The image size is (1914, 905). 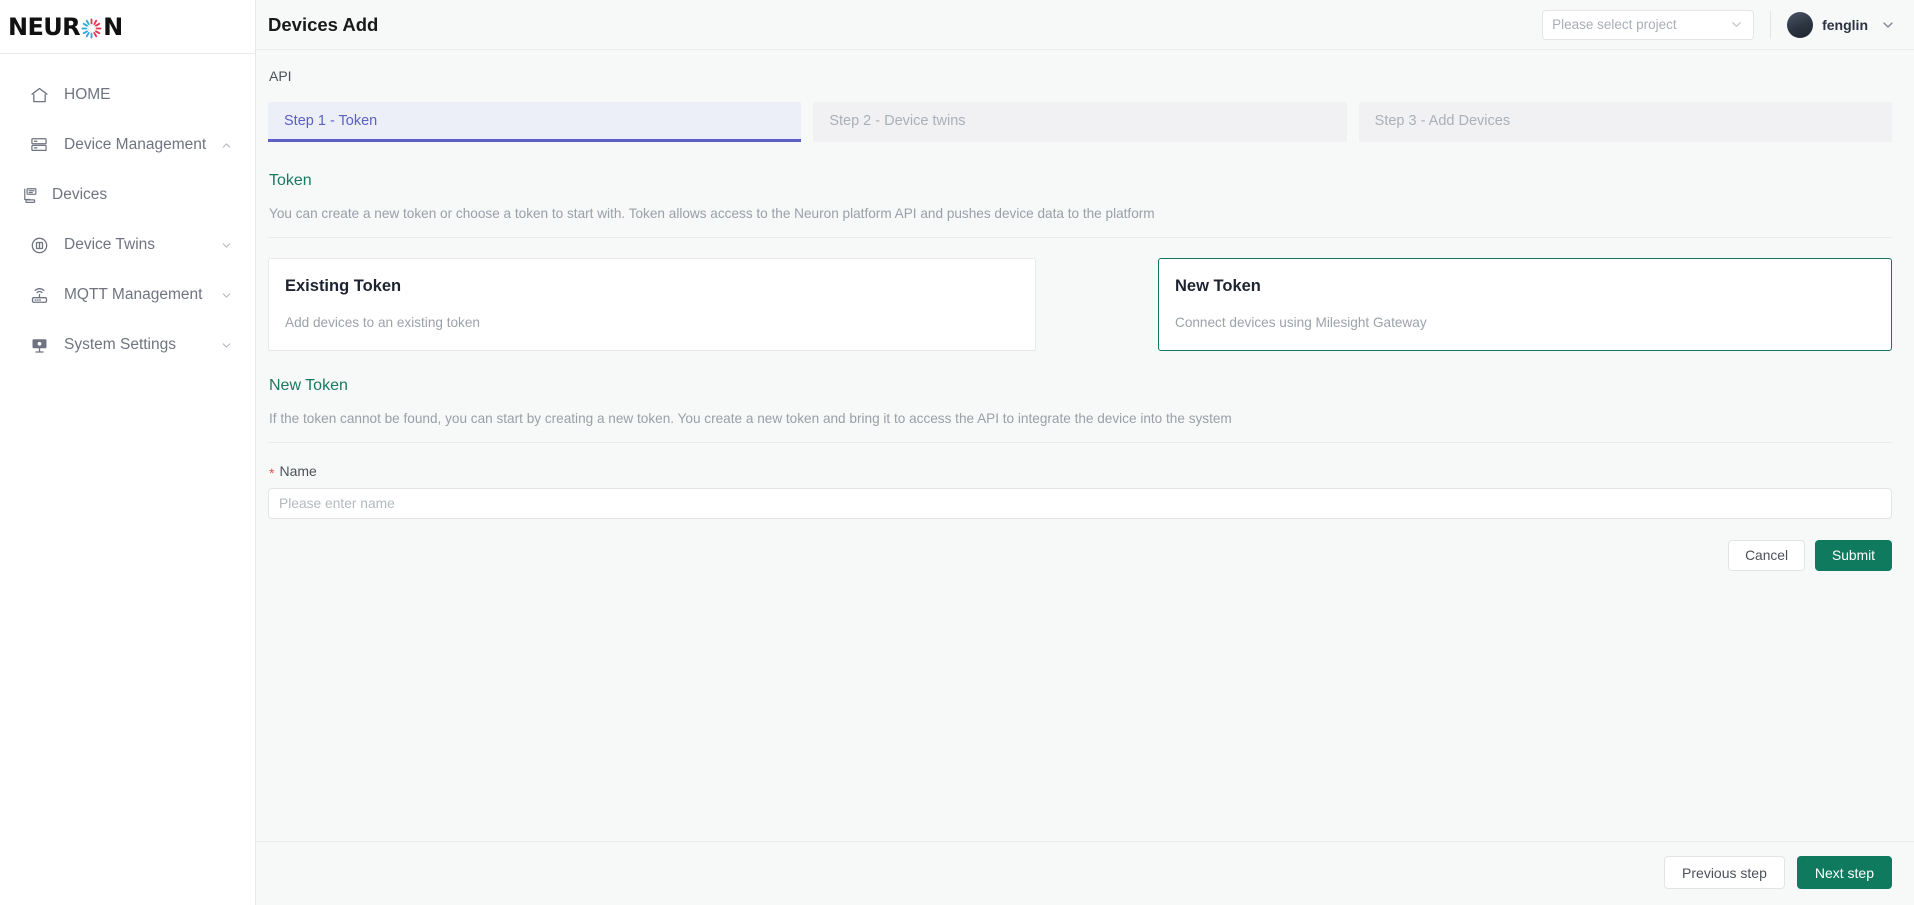 What do you see at coordinates (39, 295) in the screenshot?
I see `router-wifi-icon` at bounding box center [39, 295].